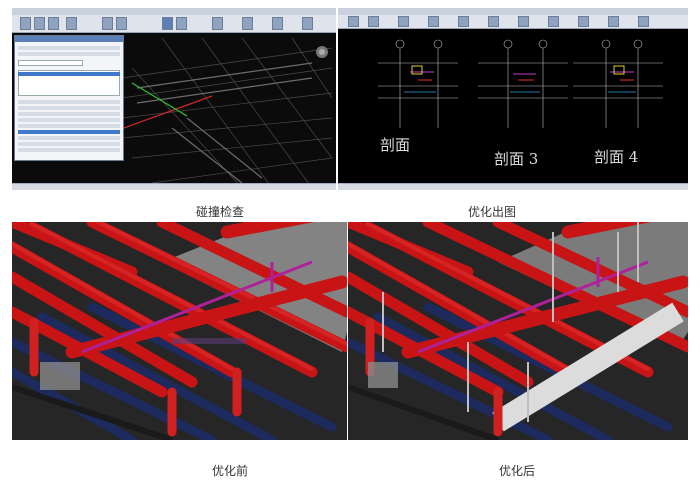 The width and height of the screenshot is (700, 492). I want to click on section-label-1: 剖面, so click(395, 145).